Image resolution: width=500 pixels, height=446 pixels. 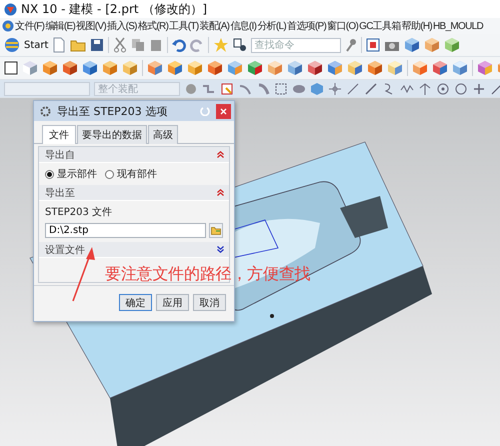 What do you see at coordinates (263, 89) in the screenshot?
I see `bend-icon` at bounding box center [263, 89].